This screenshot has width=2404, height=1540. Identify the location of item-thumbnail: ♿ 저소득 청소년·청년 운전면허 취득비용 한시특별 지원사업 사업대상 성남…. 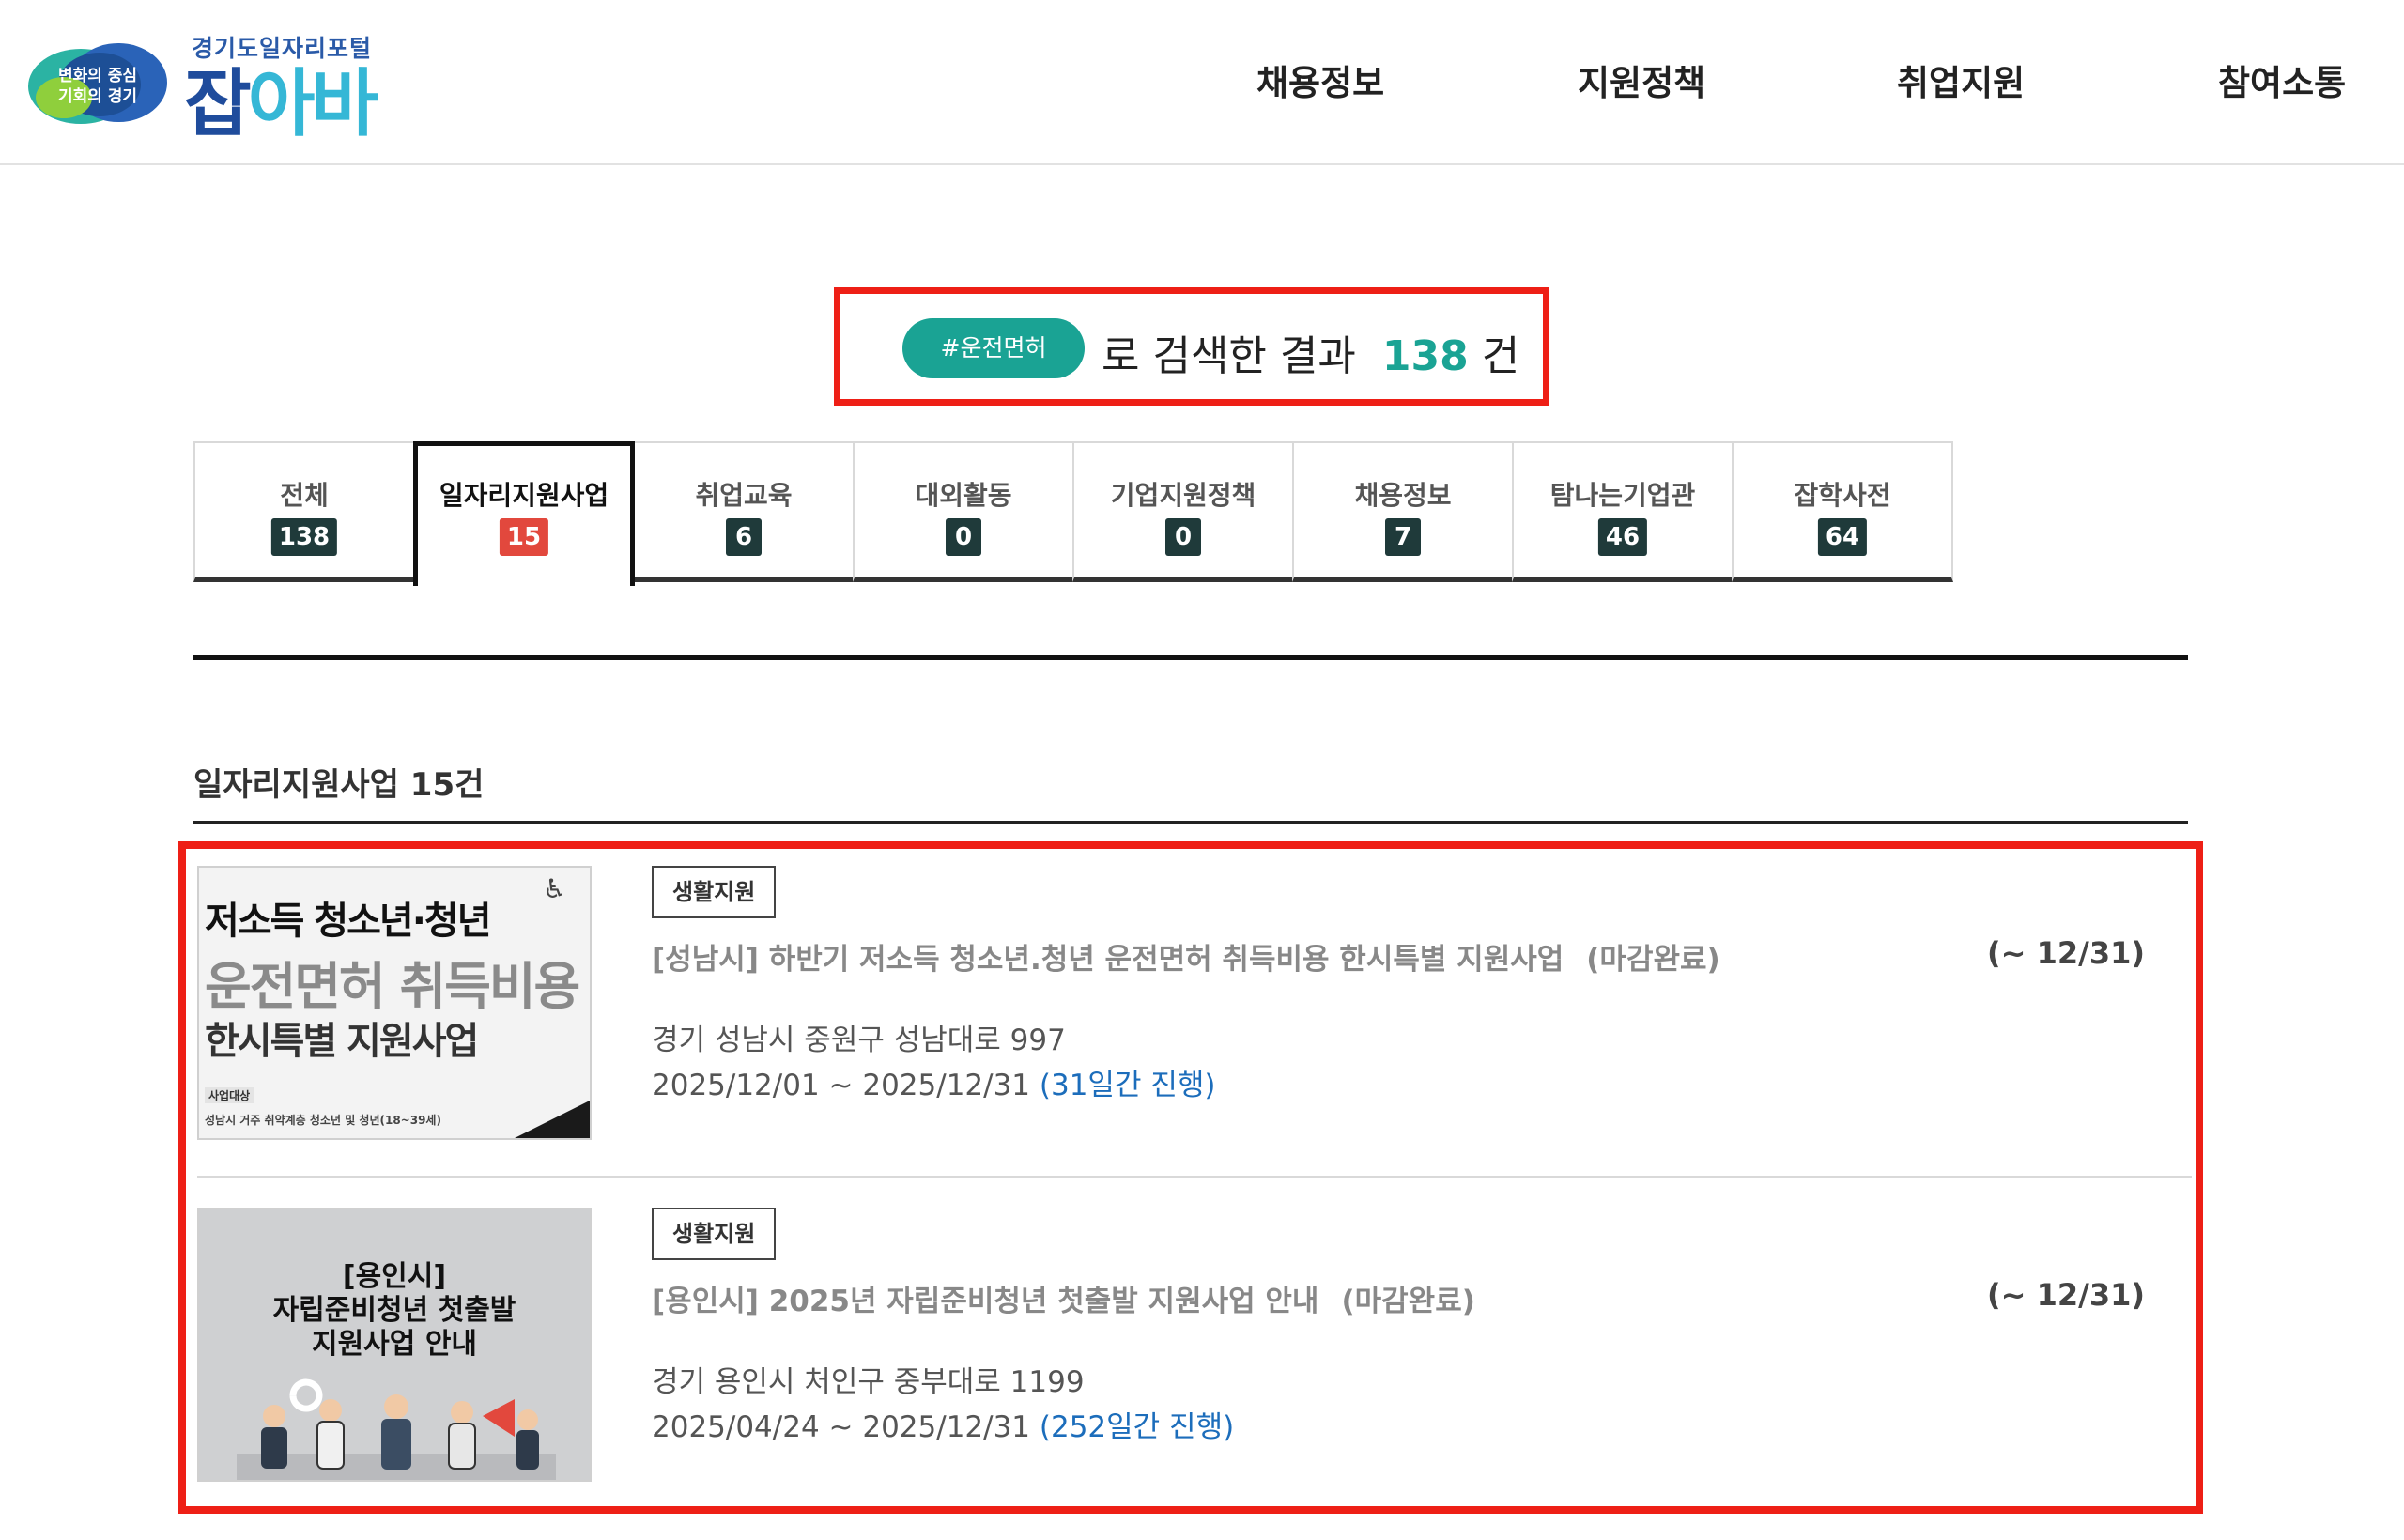
(394, 1003).